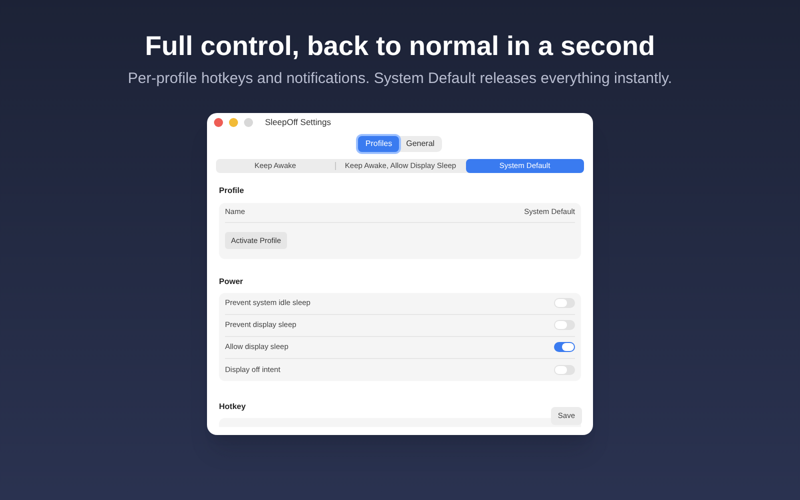 The height and width of the screenshot is (500, 800). I want to click on section-title: Hotkey, so click(233, 406).